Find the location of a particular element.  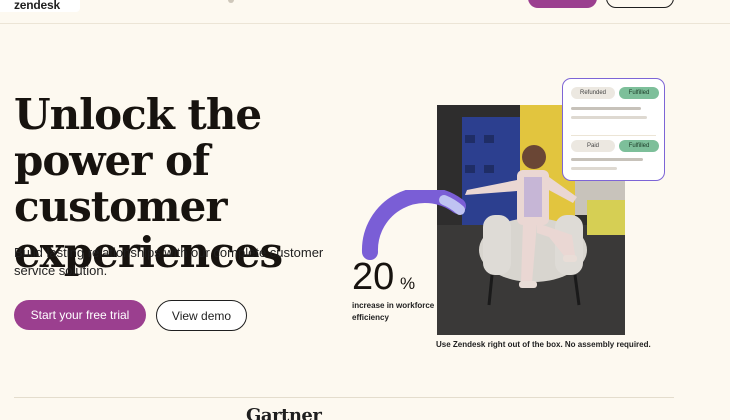

zendesk-logo: zendesk is located at coordinates (40, 6).